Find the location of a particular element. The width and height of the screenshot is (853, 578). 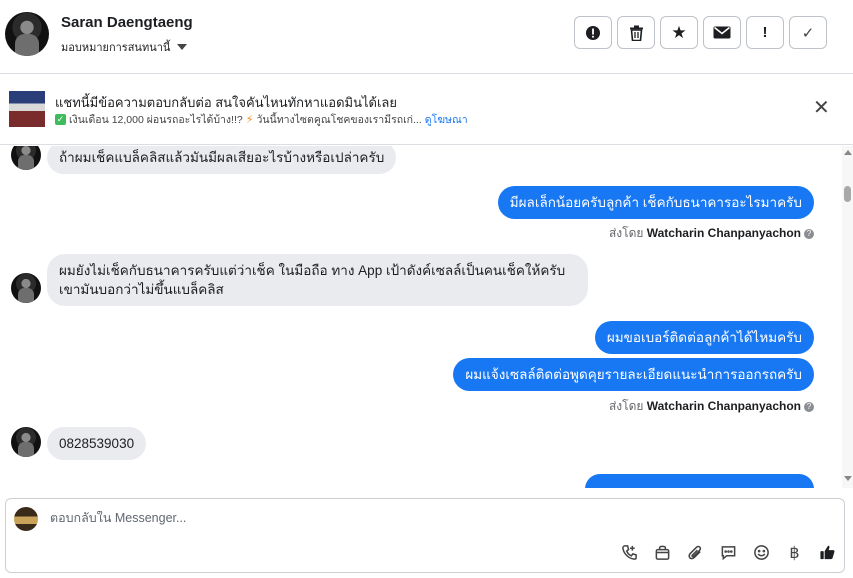

message-incoming: 0828539030 is located at coordinates (97, 443).